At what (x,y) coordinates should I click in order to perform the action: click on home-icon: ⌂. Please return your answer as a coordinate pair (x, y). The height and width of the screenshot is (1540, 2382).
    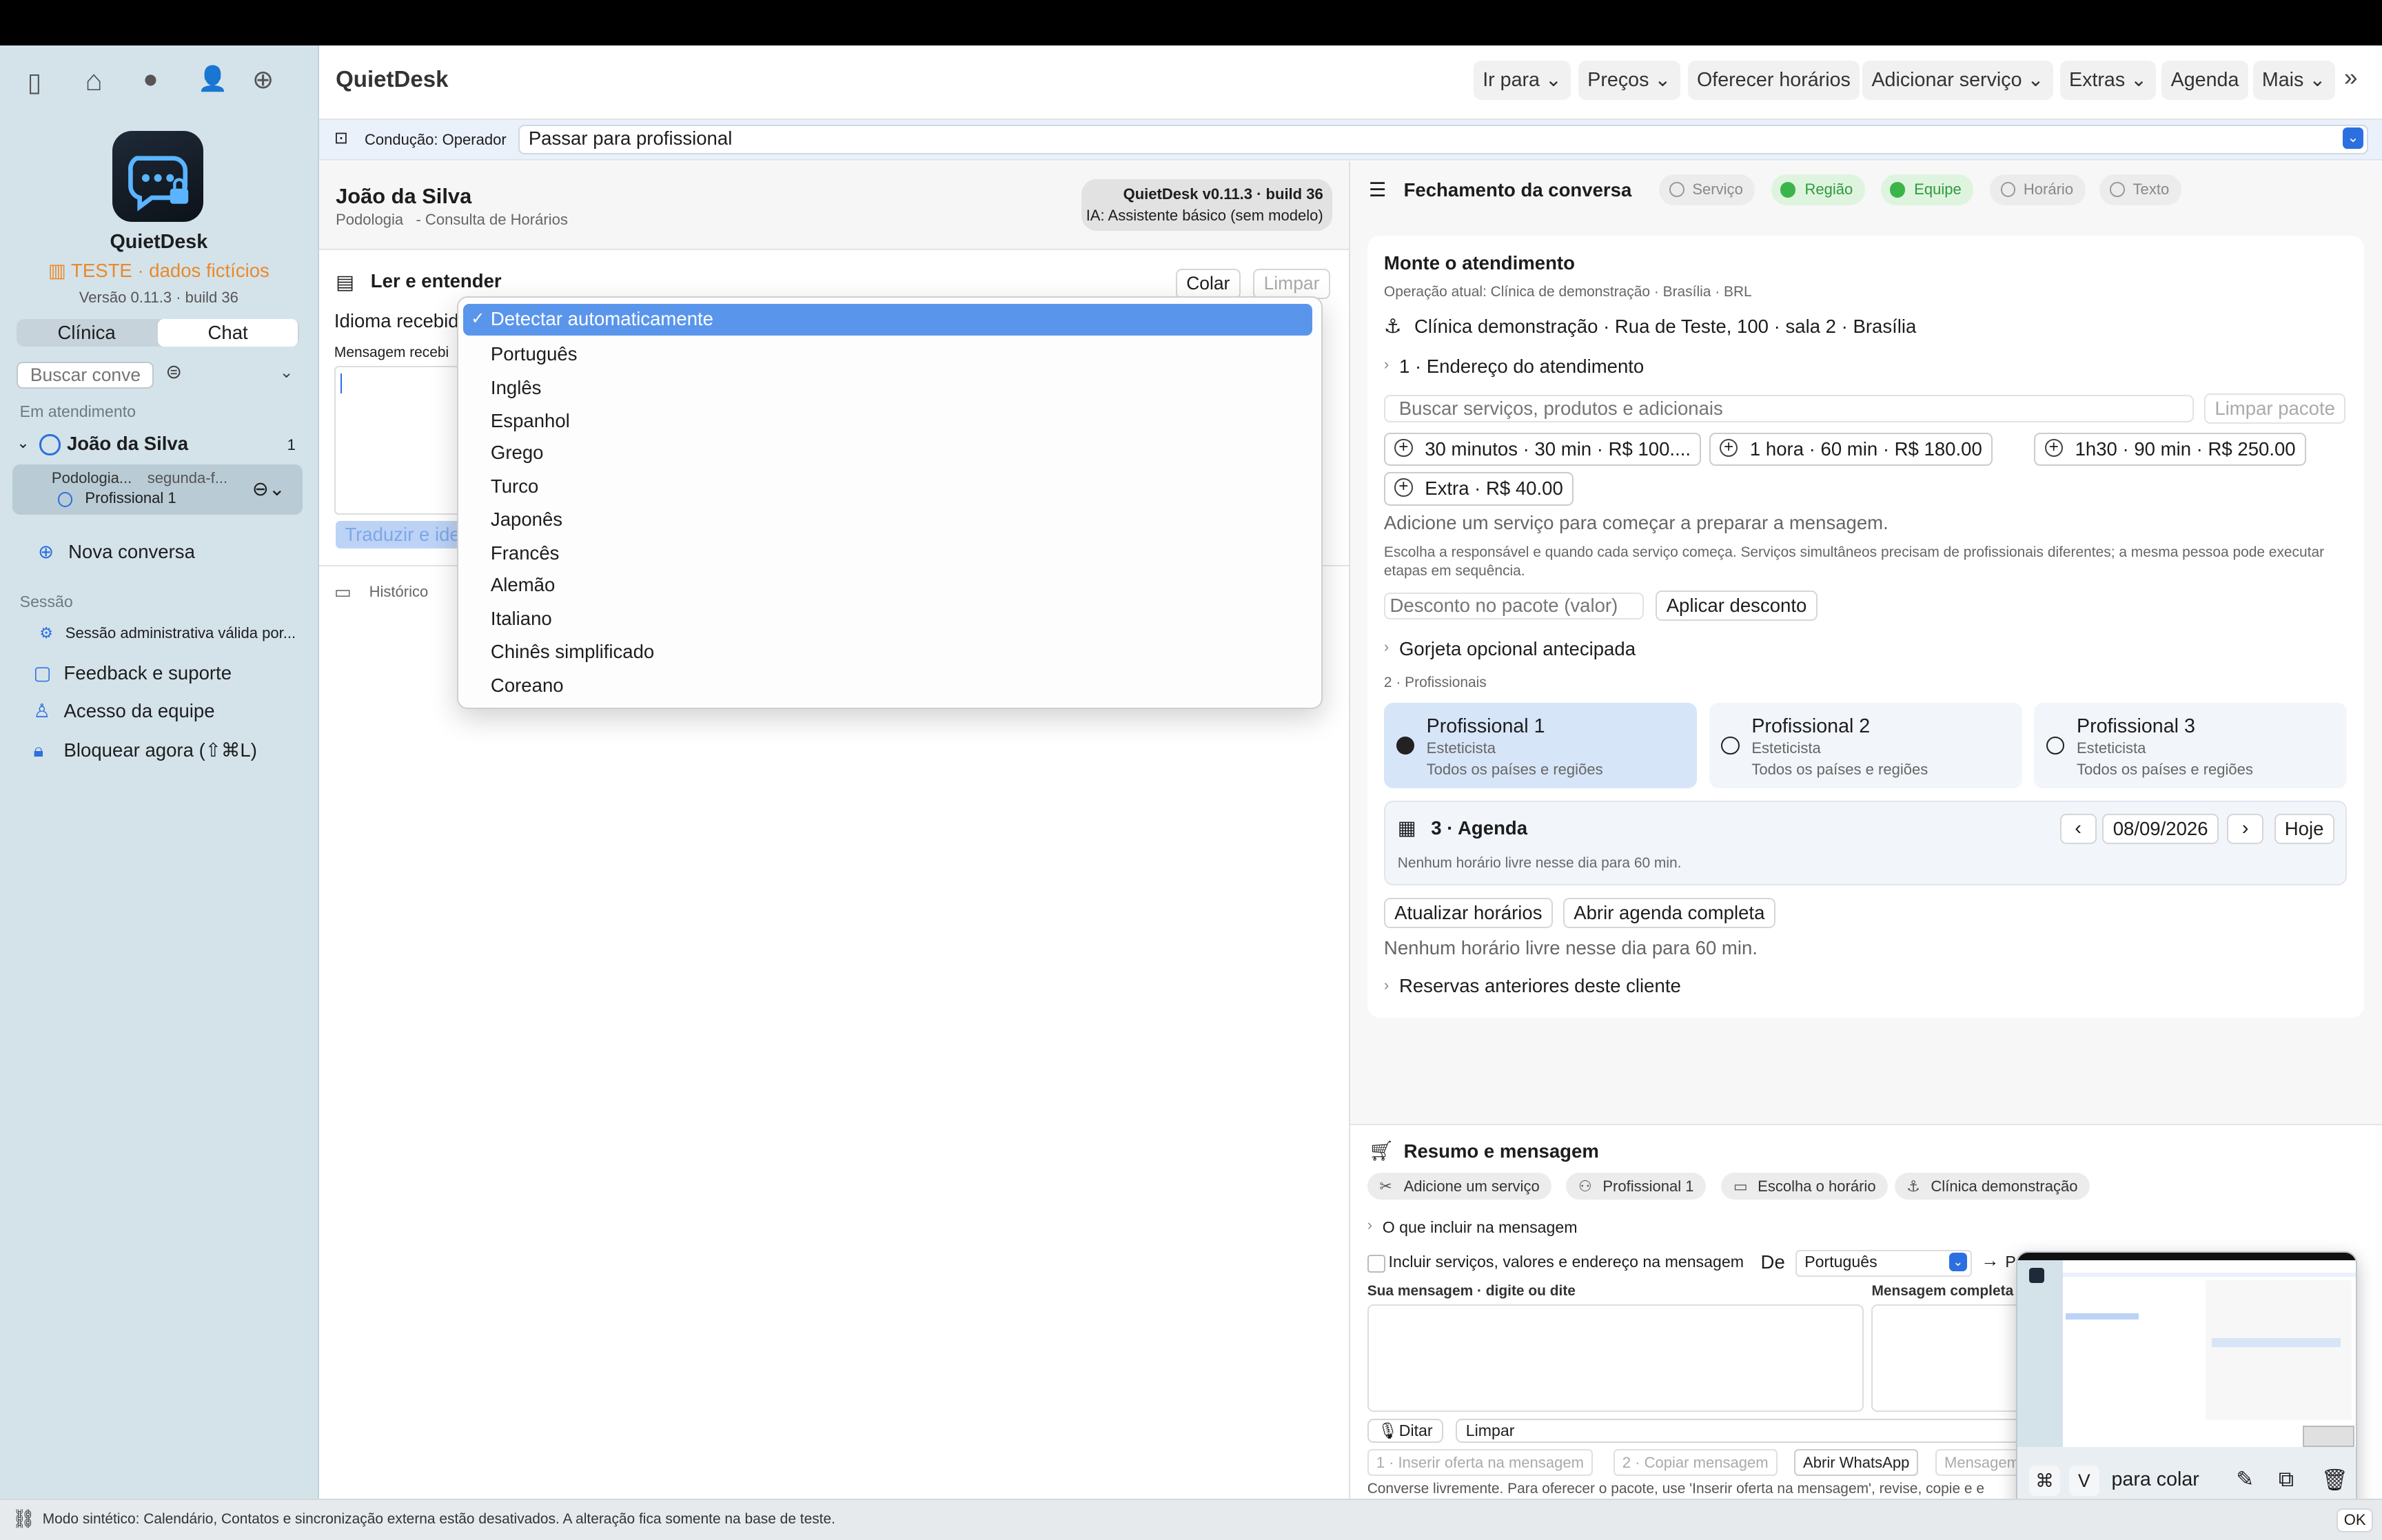
    Looking at the image, I should click on (93, 80).